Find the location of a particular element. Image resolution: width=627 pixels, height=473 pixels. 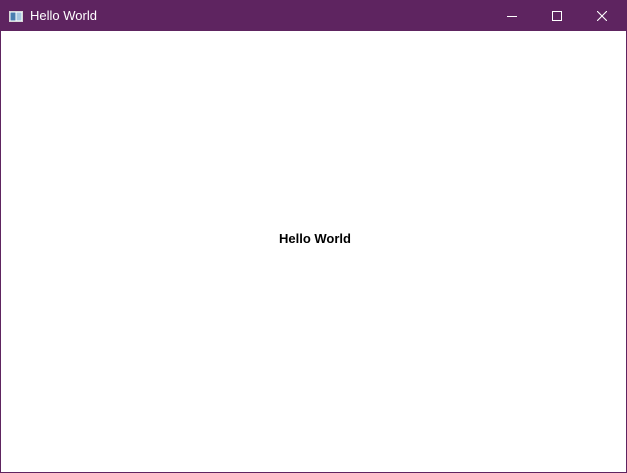

close-button is located at coordinates (601, 16).